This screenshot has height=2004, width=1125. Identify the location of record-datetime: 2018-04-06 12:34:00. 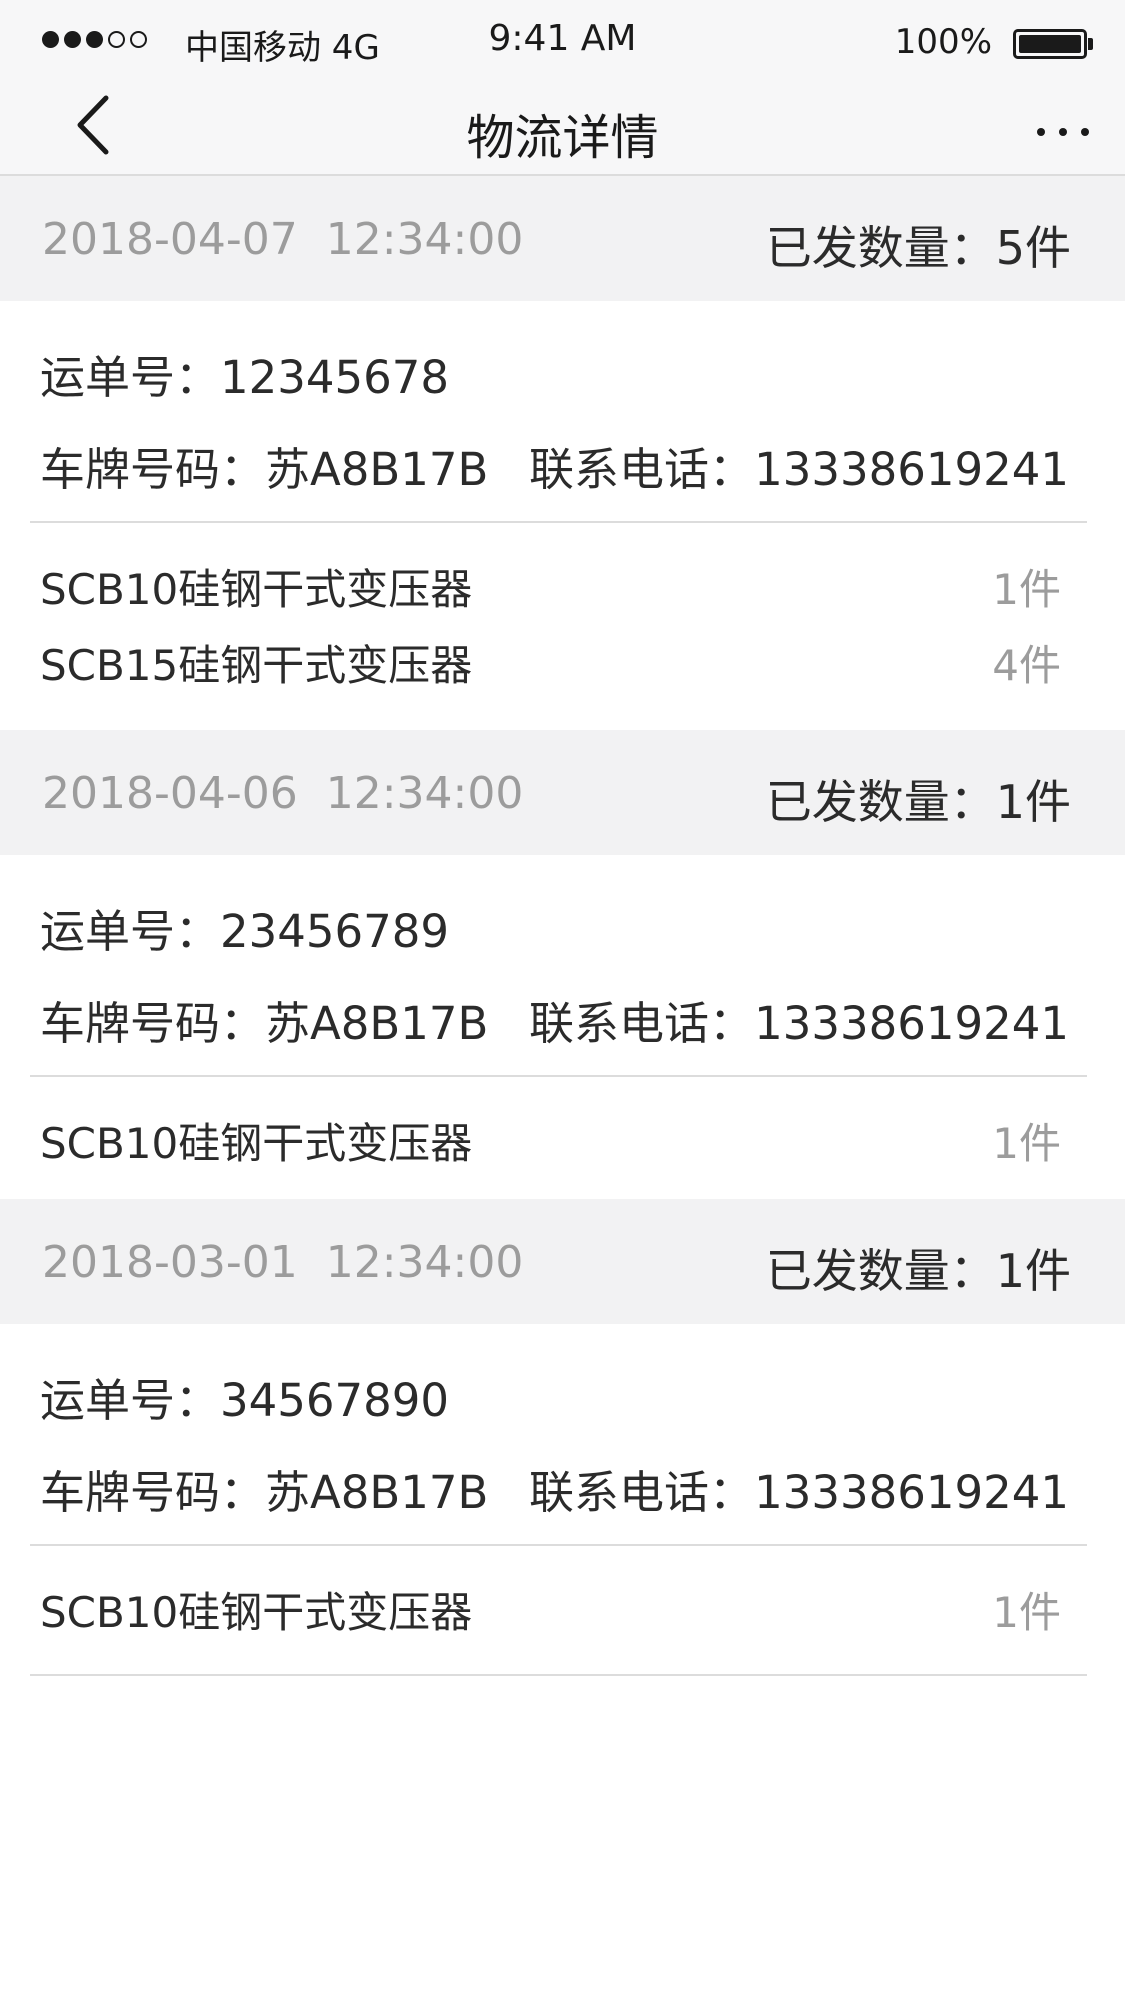
(283, 793).